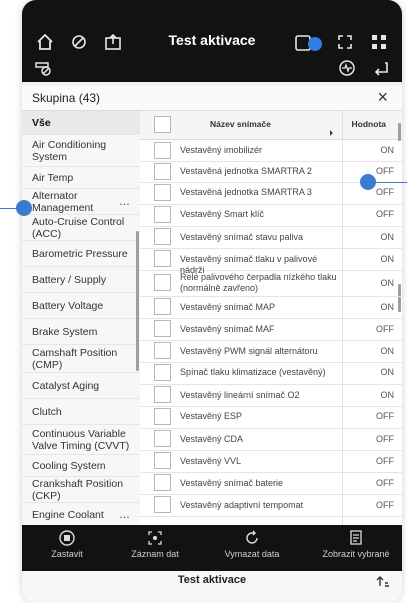  I want to click on sidebar-item-catalyst-aging: Catalyst Aging, so click(81, 386).